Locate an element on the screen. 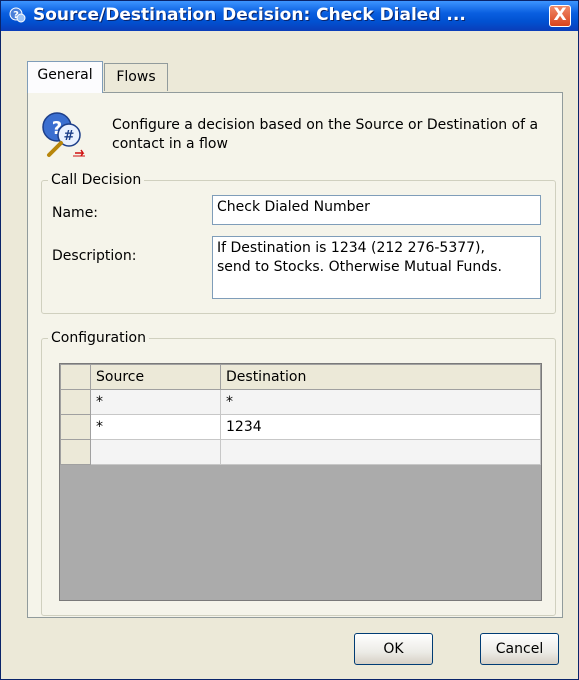 This screenshot has height=680, width=579. column-header-source: Source is located at coordinates (155, 377).